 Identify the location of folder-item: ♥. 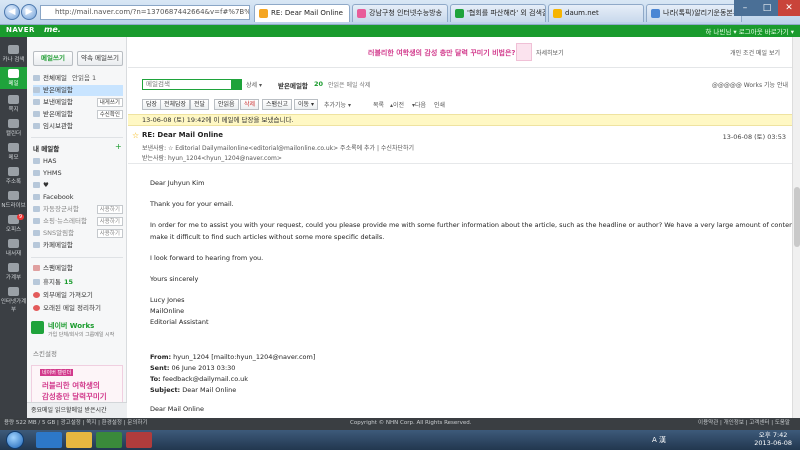
(78, 185).